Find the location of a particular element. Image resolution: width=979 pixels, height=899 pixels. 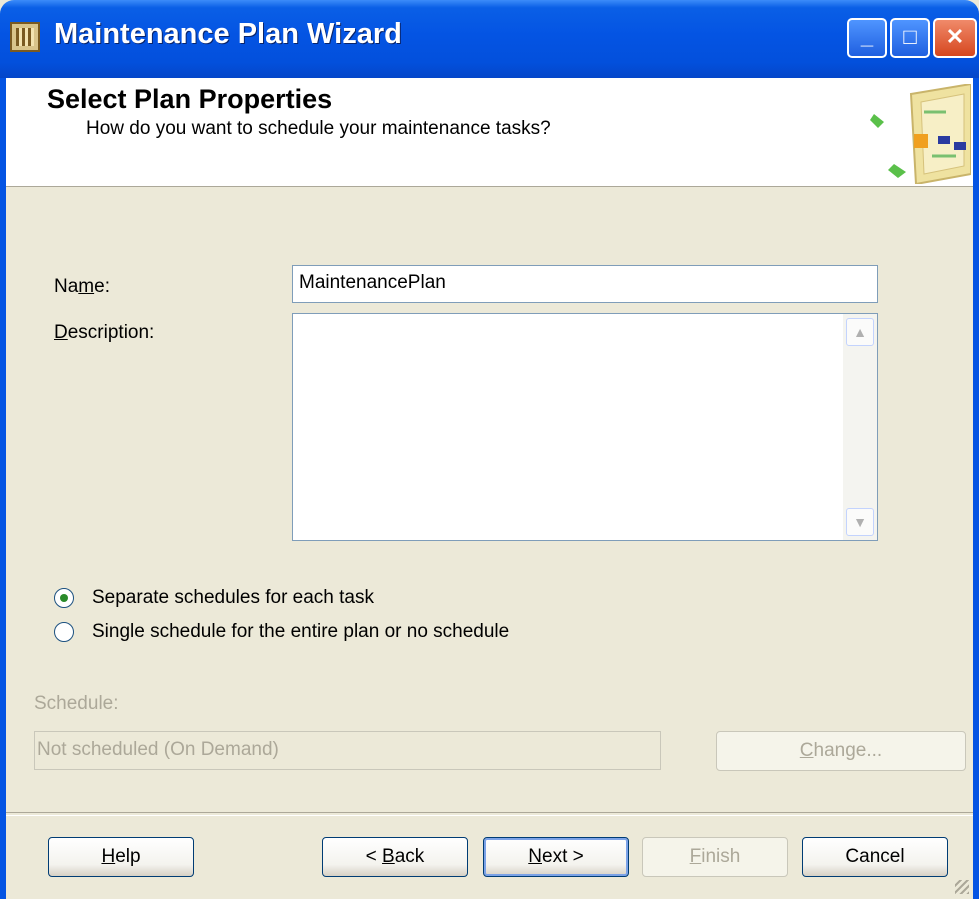

next-button: Next > is located at coordinates (556, 857).